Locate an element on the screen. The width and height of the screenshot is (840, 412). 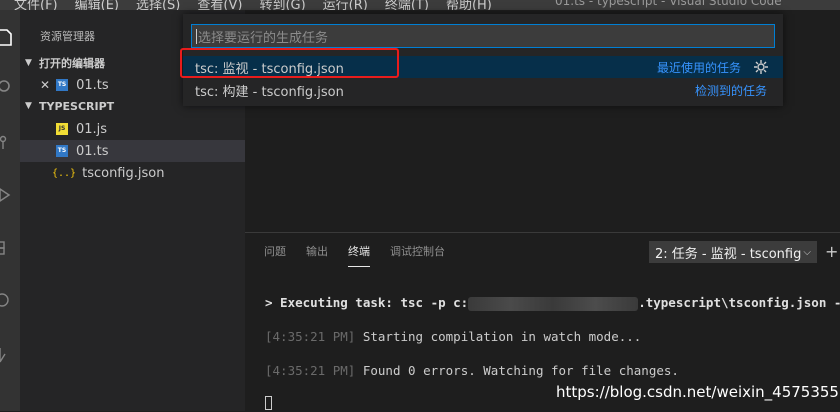
tab-output: 输出 is located at coordinates (317, 255).